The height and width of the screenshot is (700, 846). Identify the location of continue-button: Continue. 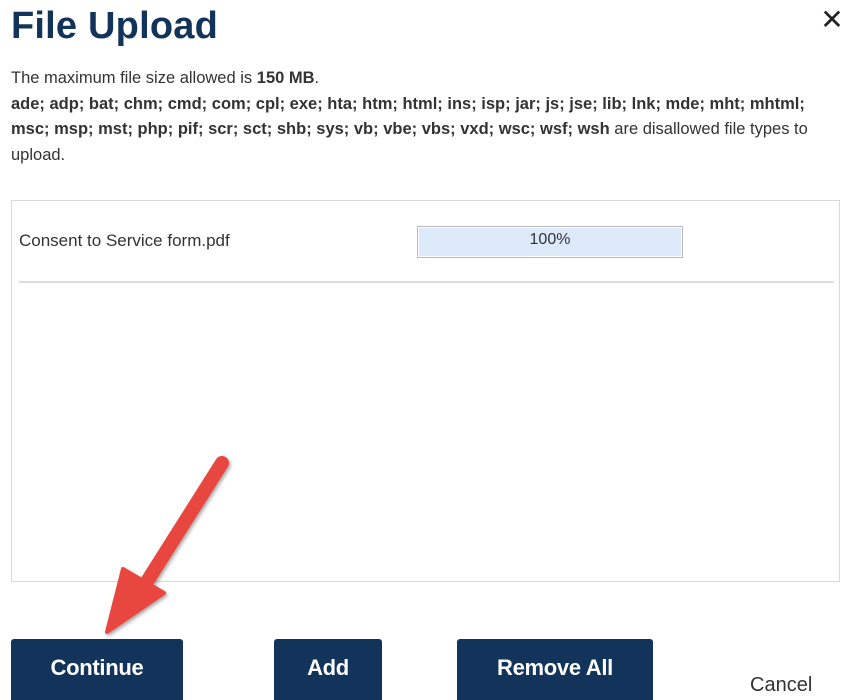
(97, 669).